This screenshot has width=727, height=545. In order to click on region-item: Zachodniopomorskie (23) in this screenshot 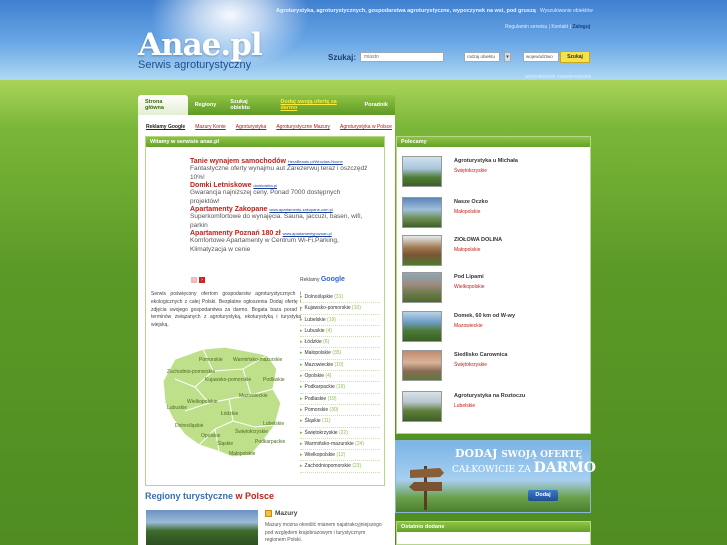, I will do `click(340, 467)`.